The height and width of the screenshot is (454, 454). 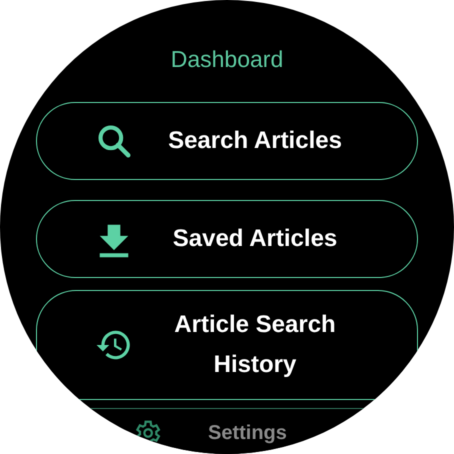 I want to click on menu-button: Search Articles, so click(x=227, y=141).